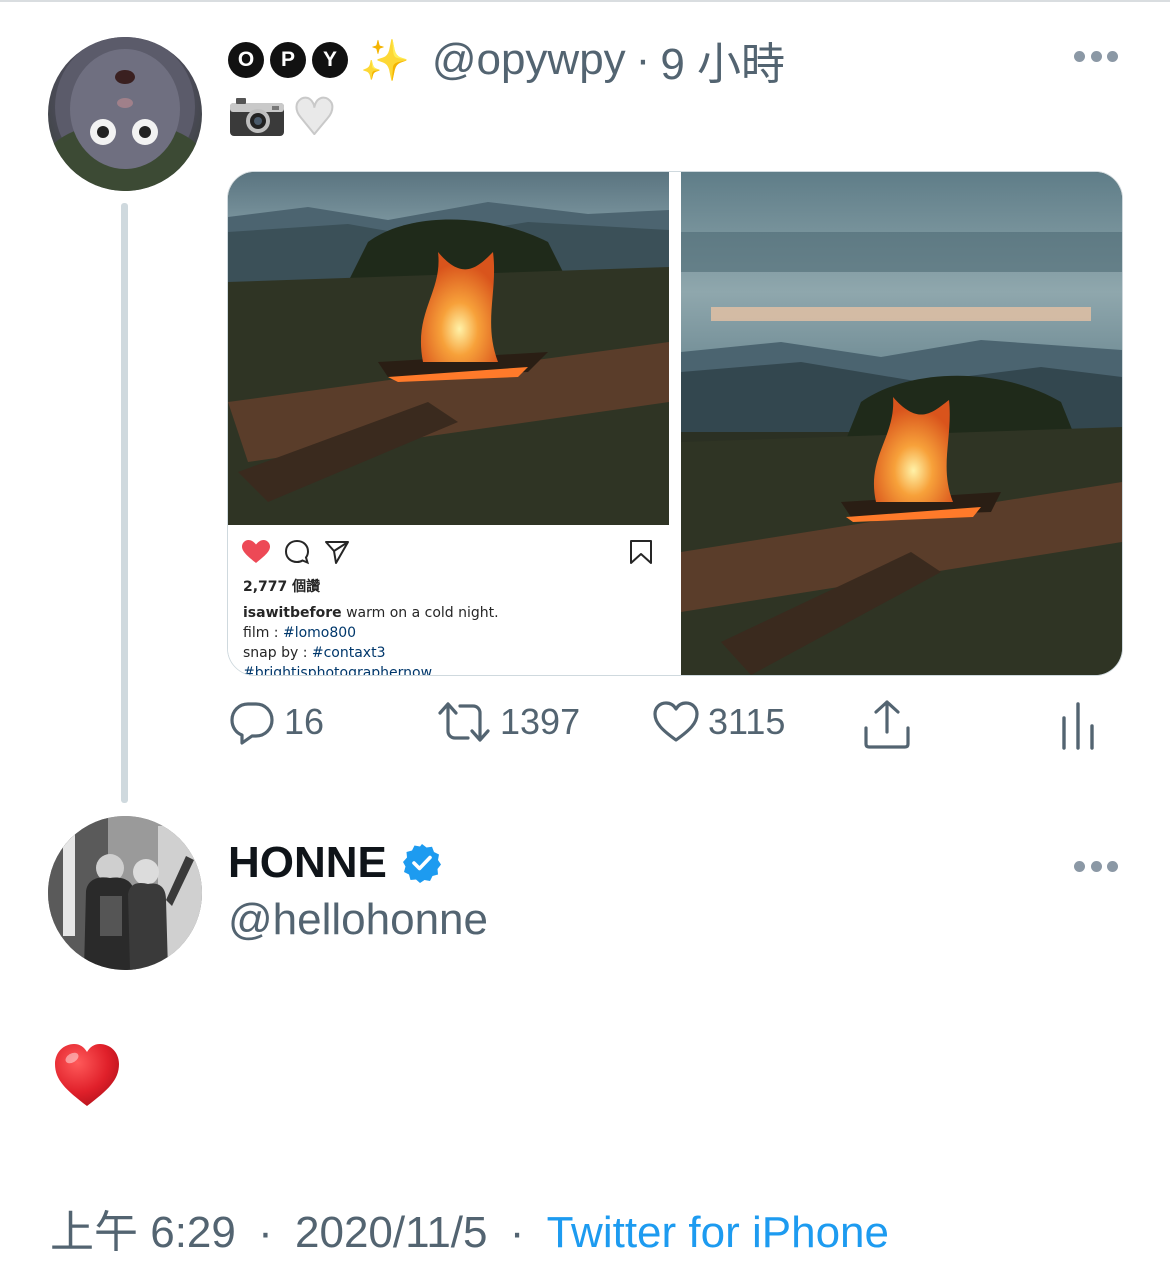 The width and height of the screenshot is (1170, 1279). I want to click on share-icon, so click(887, 724).